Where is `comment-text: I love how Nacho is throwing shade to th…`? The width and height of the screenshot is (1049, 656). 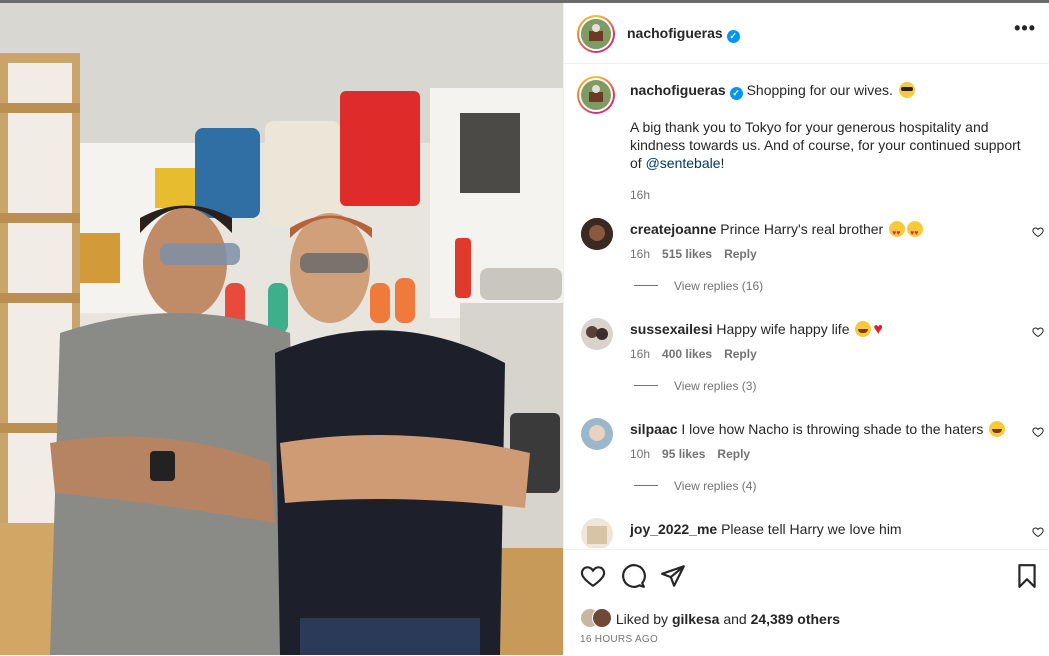
comment-text: I love how Nacho is throwing shade to th… is located at coordinates (832, 429).